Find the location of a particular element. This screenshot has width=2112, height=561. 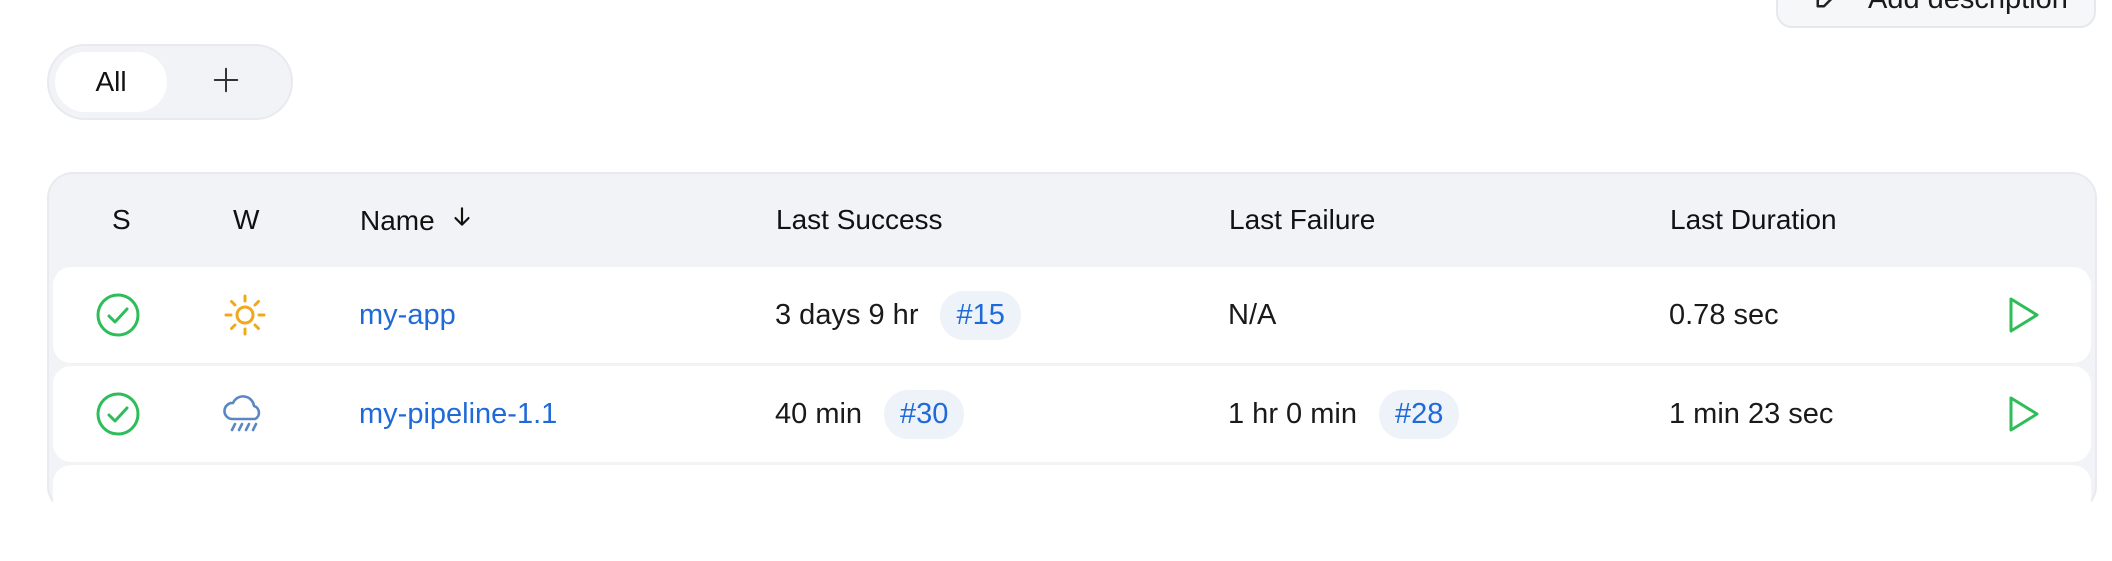

last-failure-cell: N/A is located at coordinates (1252, 315).